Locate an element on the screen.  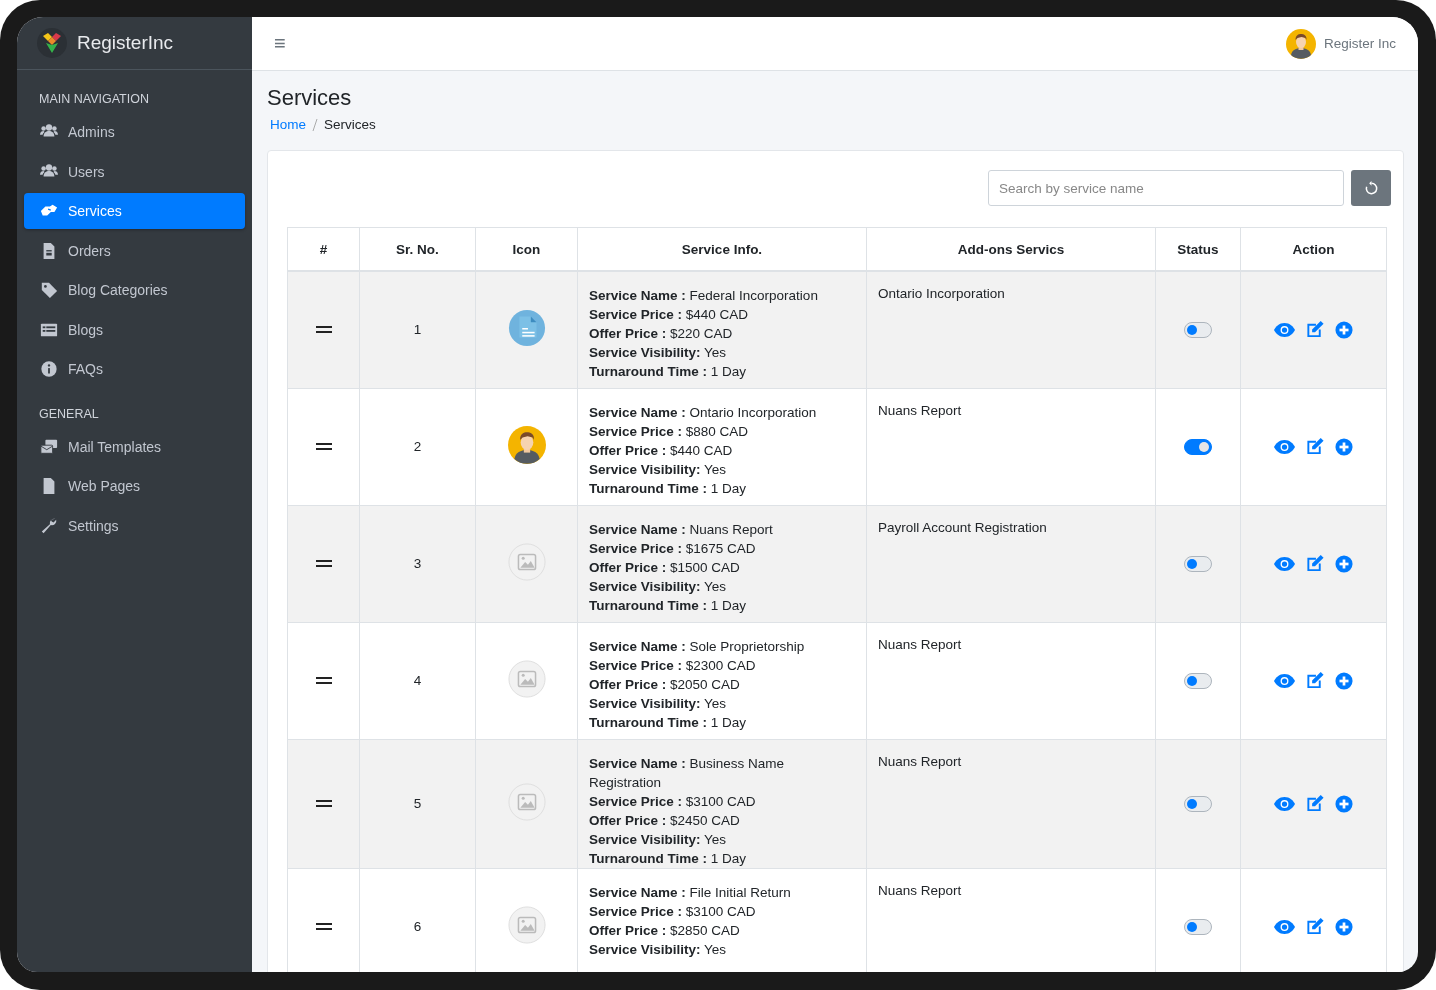
page-title: Services is located at coordinates (310, 98).